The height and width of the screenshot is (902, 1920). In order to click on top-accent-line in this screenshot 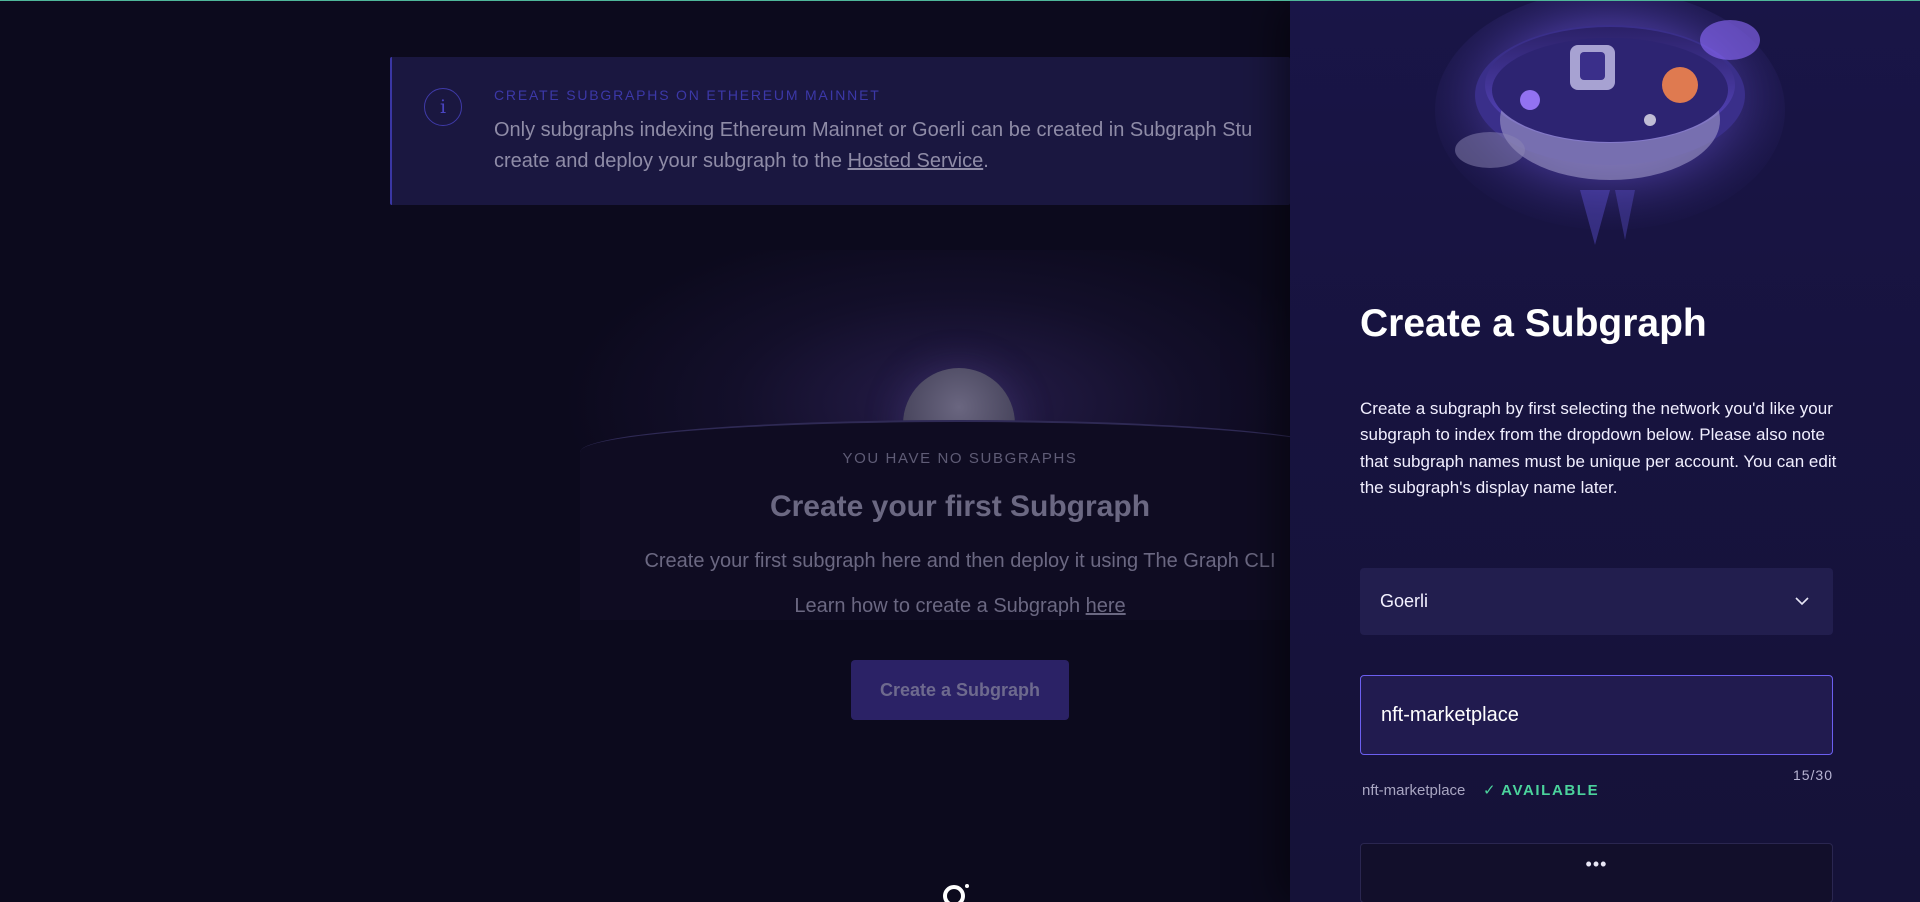, I will do `click(960, 0)`.